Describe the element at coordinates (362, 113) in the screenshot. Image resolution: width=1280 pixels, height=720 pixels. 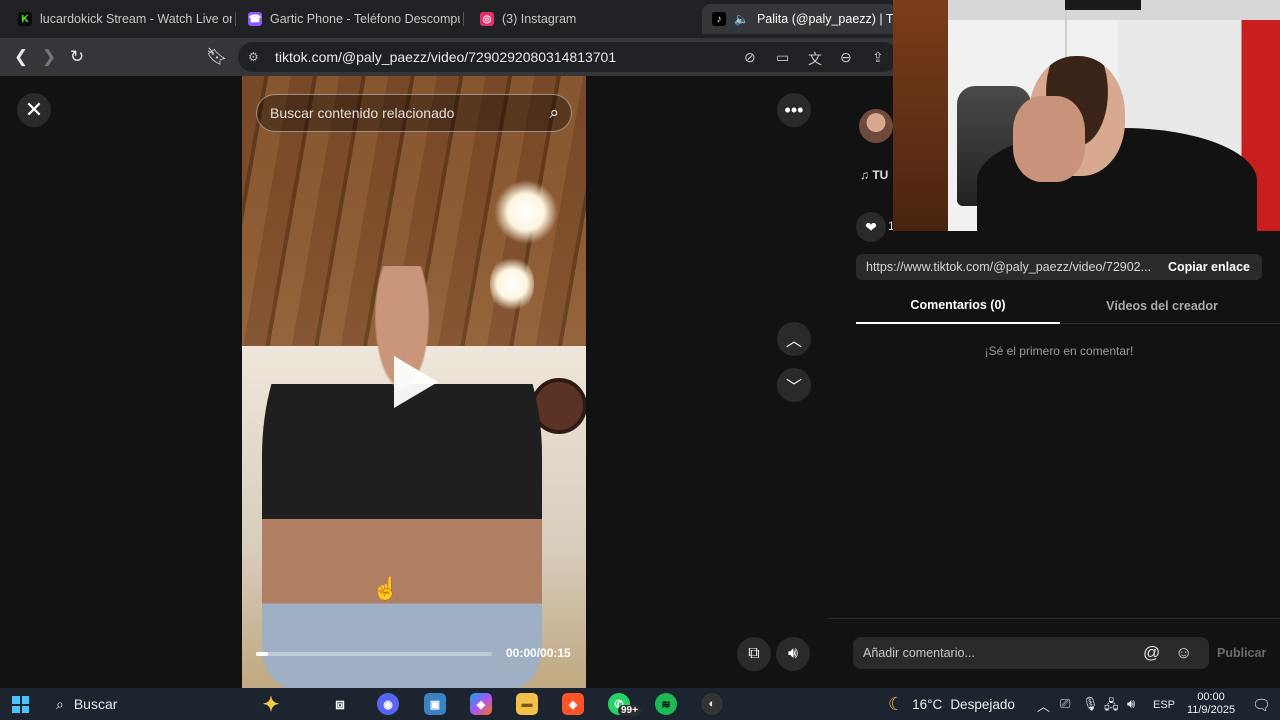
I see `related-search-placeholder: Buscar contenido relacionado` at that location.